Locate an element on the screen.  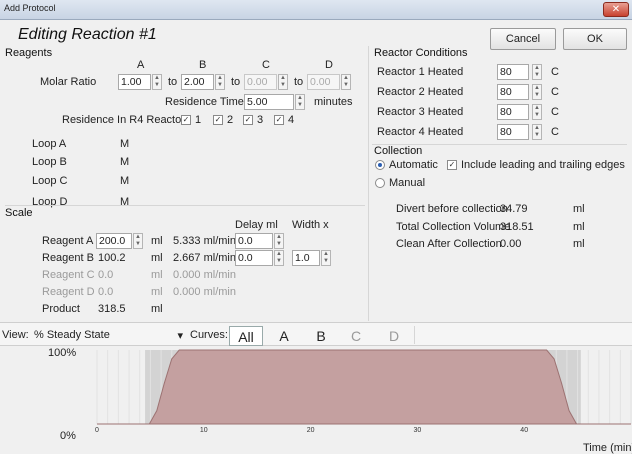
loop-a-value: M is located at coordinates (125, 144).